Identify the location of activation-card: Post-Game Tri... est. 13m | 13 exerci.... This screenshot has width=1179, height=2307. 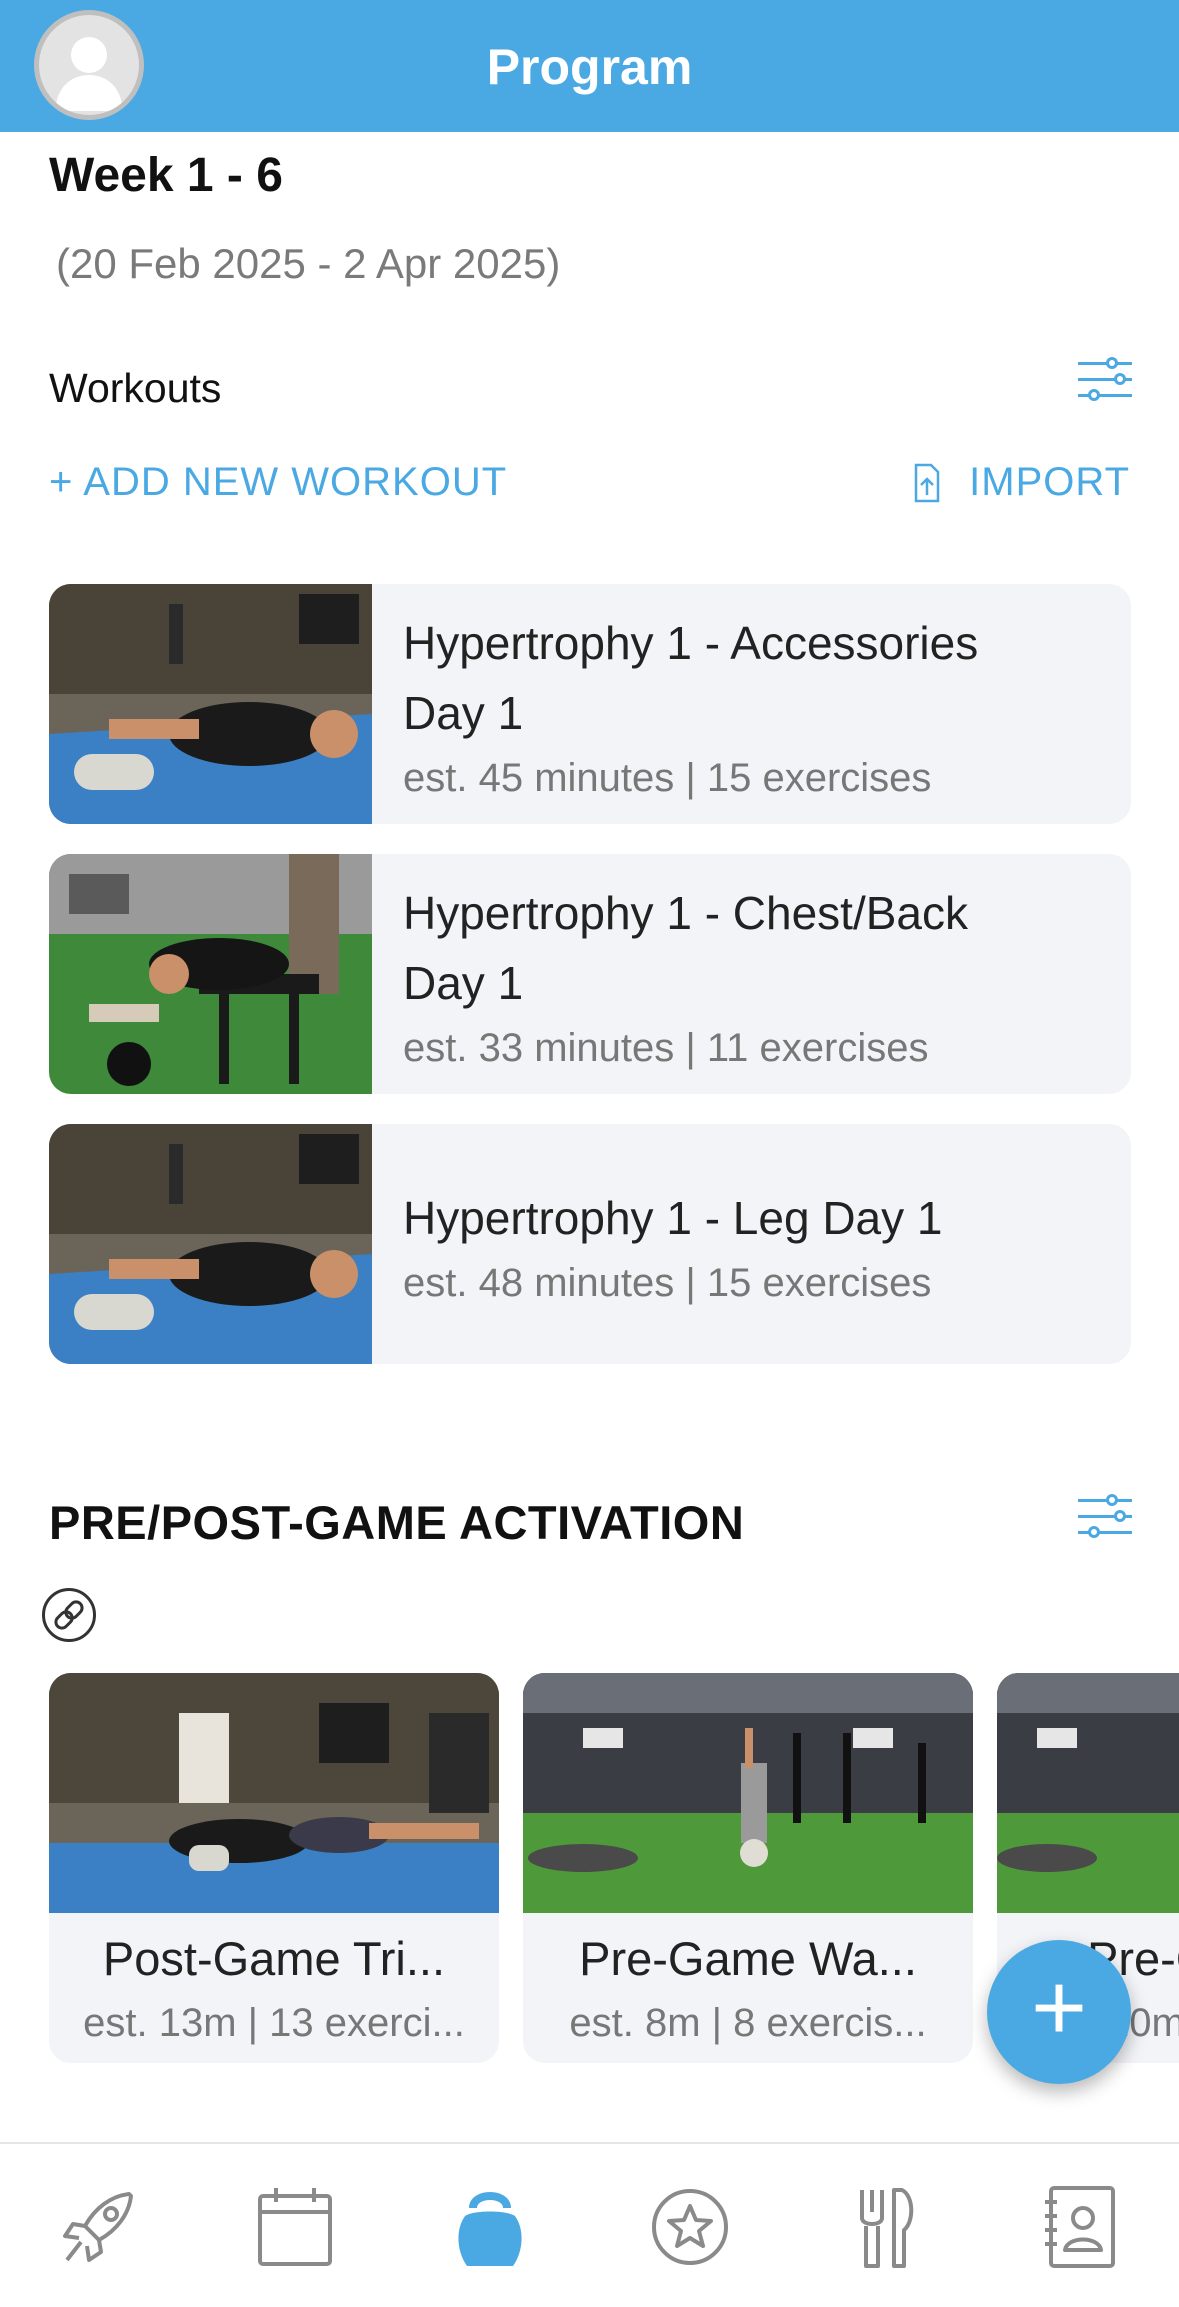
(274, 1868).